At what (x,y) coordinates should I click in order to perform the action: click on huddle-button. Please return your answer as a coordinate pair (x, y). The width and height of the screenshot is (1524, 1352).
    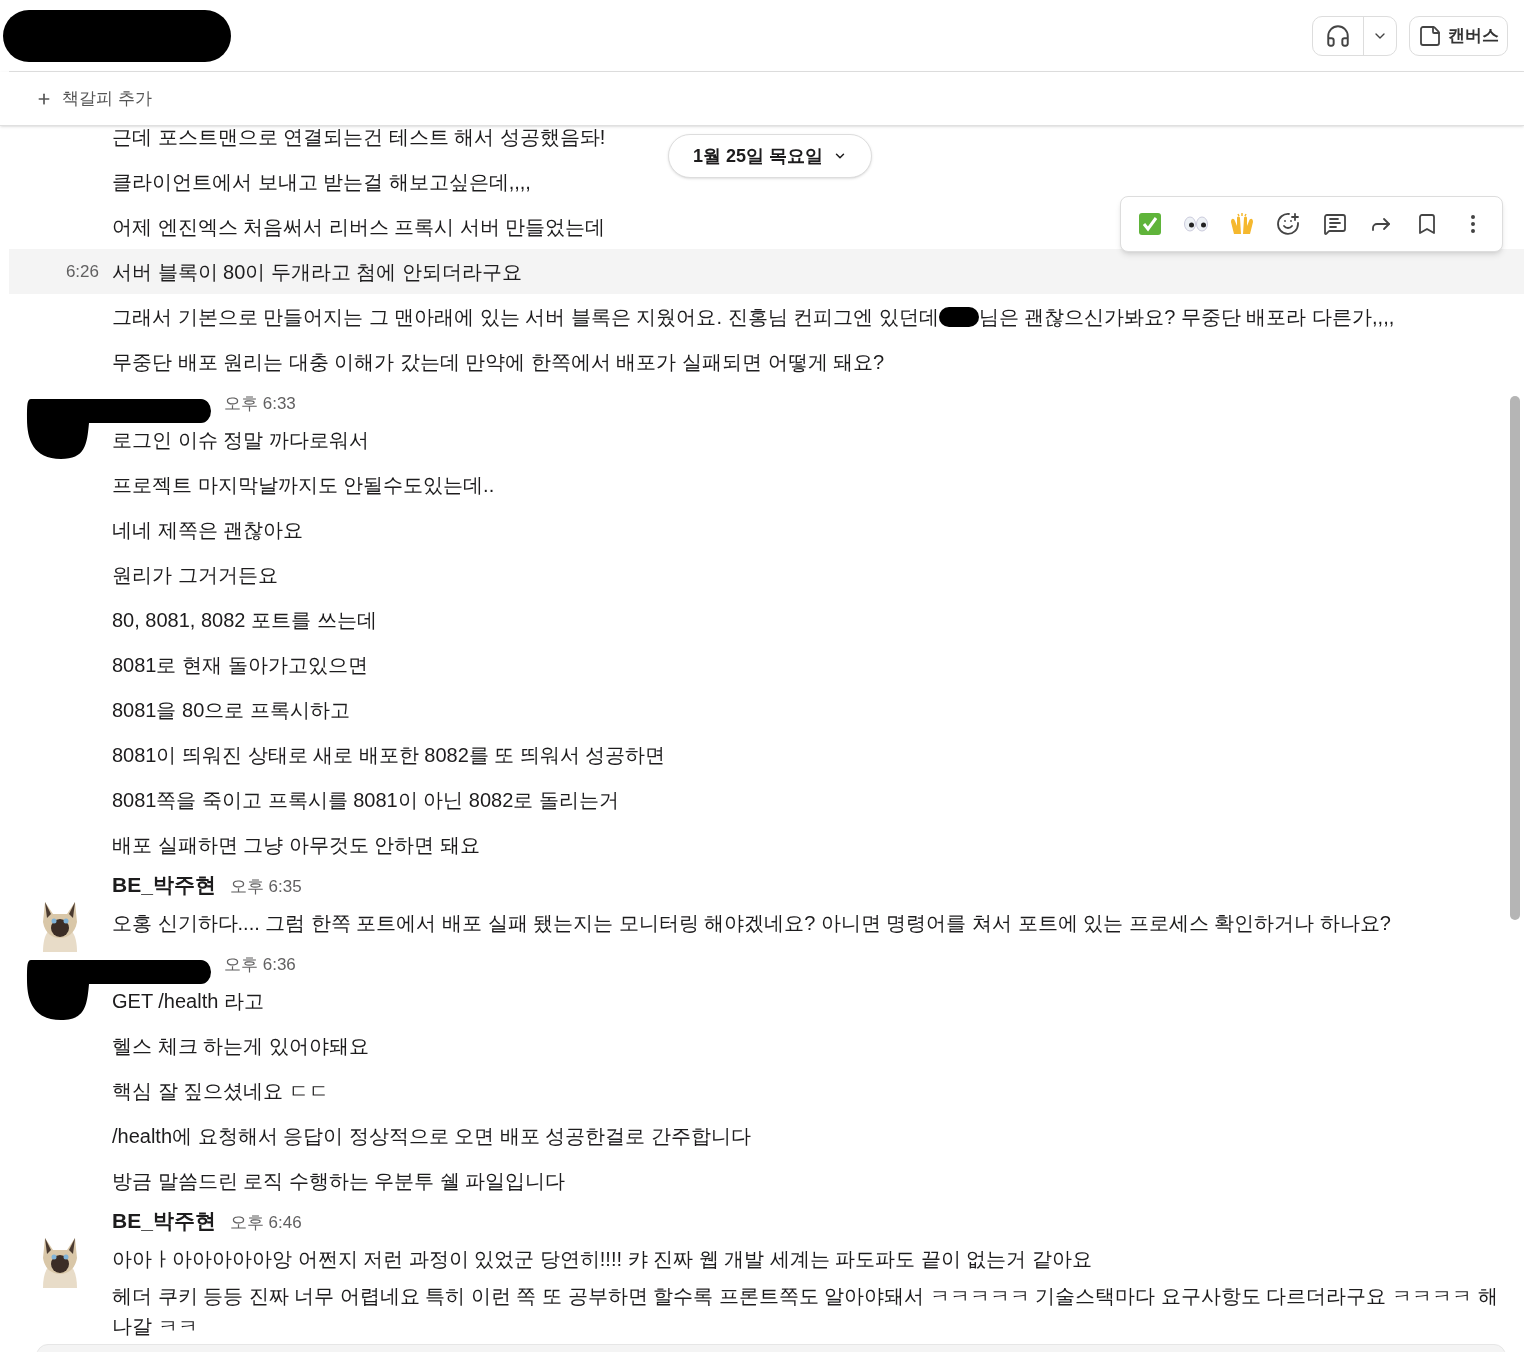
    Looking at the image, I should click on (1354, 35).